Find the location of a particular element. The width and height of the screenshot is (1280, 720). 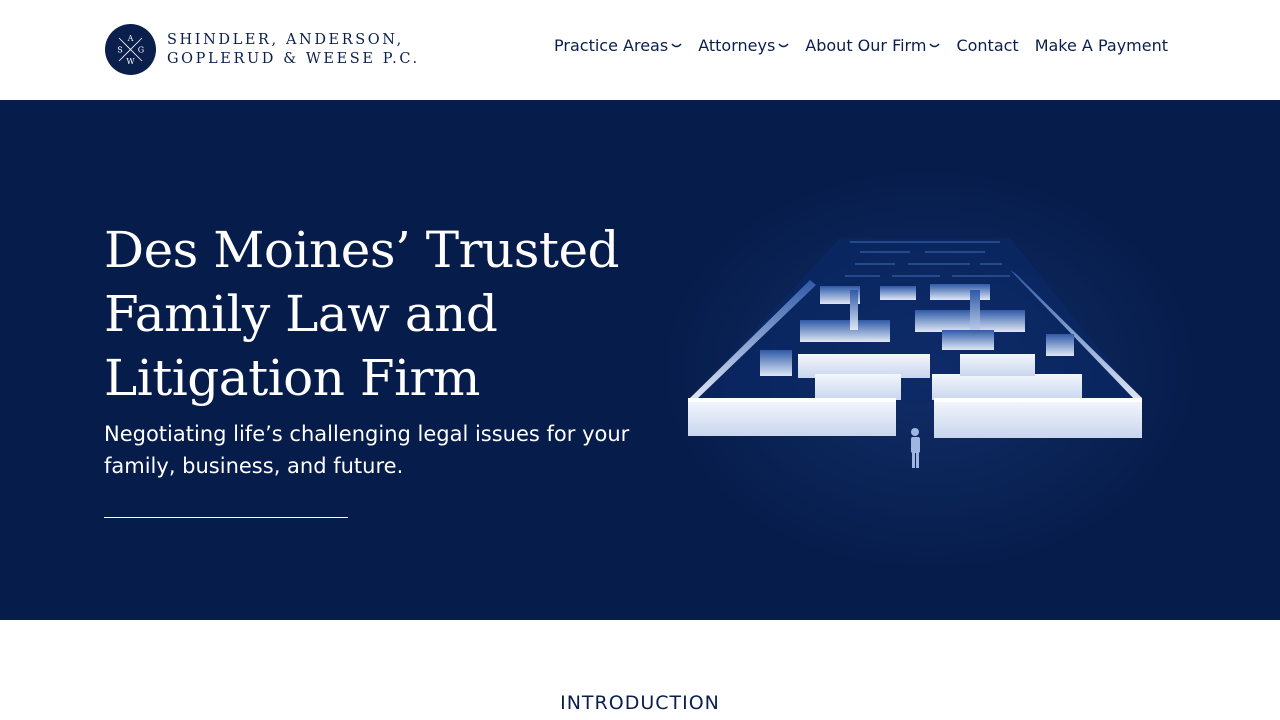

firm-name-line-1: SHINDLER, ANDERSON, is located at coordinates (285, 39).